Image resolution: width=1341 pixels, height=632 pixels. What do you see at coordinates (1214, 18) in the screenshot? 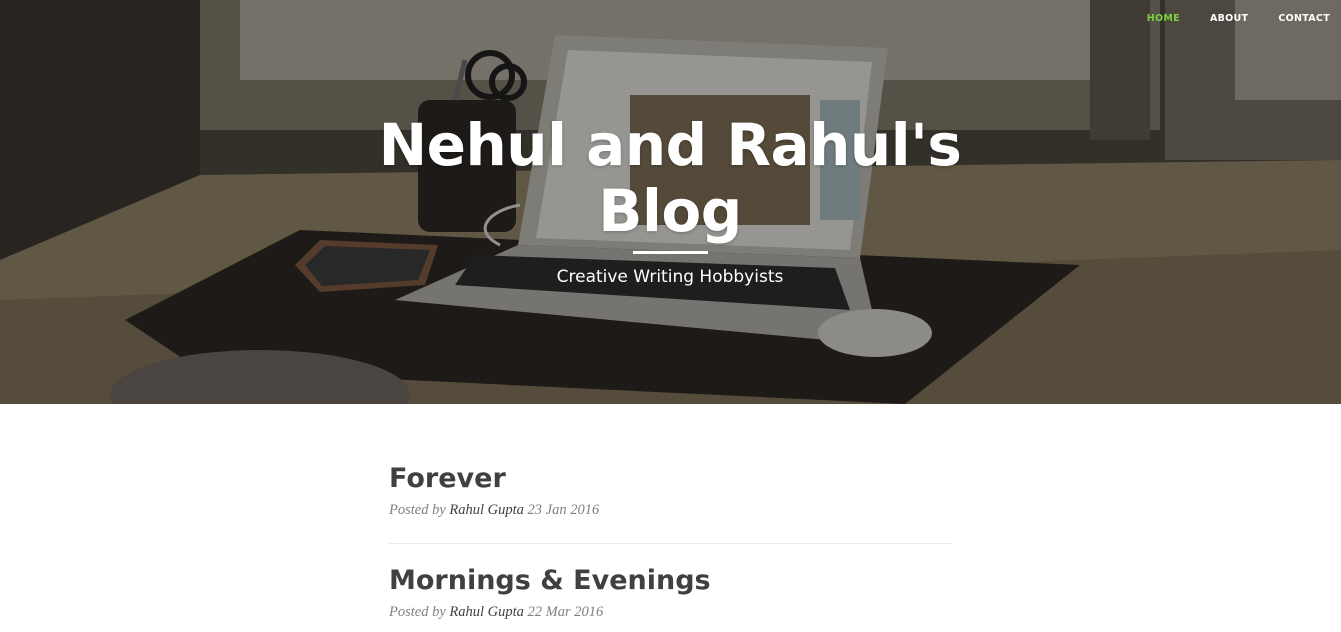
I see `nav-about-link: ABOUT` at bounding box center [1214, 18].